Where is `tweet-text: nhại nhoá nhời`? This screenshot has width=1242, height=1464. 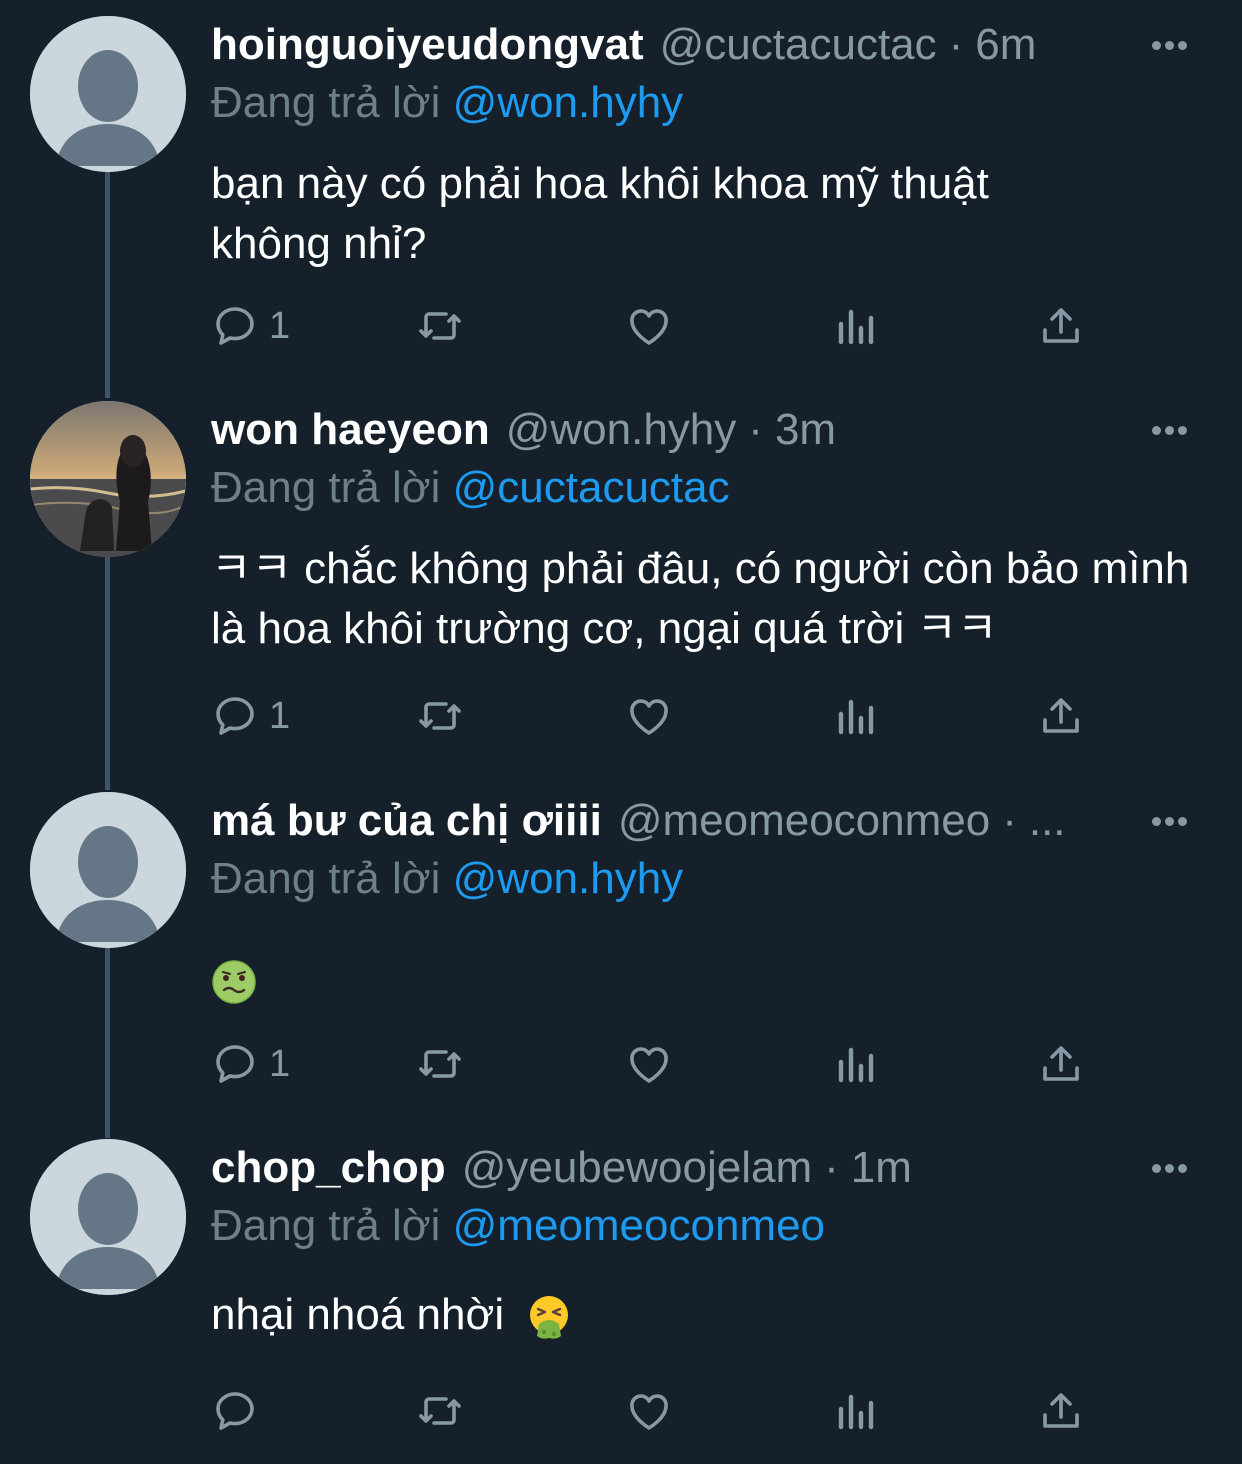
tweet-text: nhại nhoá nhời is located at coordinates (358, 1314).